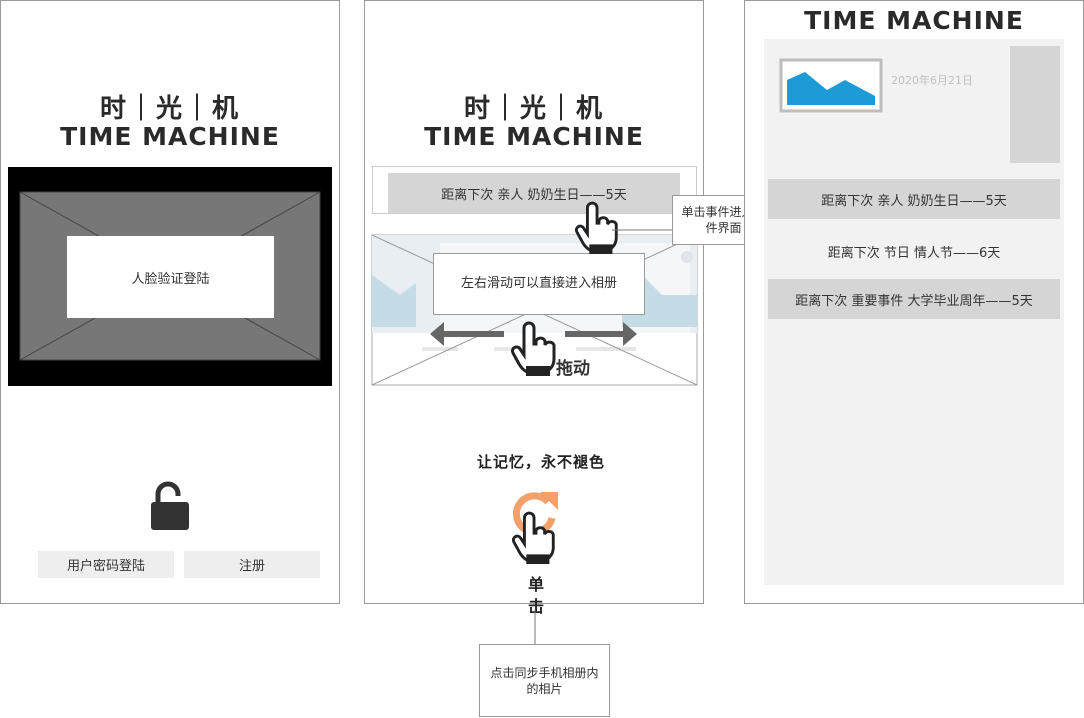 This screenshot has height=718, width=1084. What do you see at coordinates (831, 85) in the screenshot?
I see `image-icon` at bounding box center [831, 85].